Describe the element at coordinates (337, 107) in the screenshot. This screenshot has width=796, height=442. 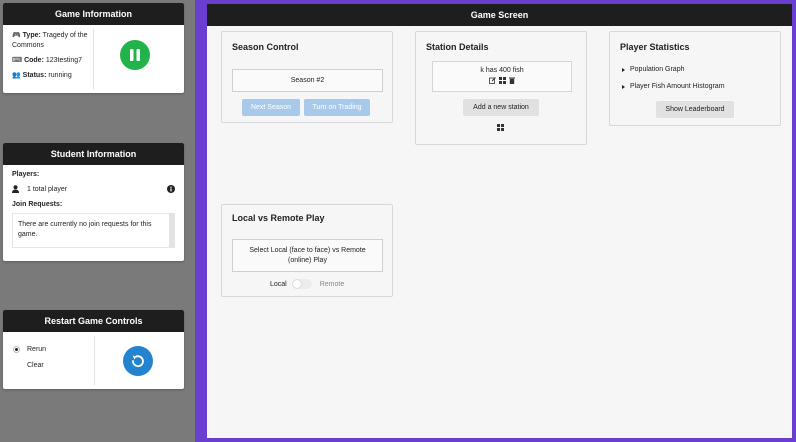
I see `turn-on-trading-button: Turn on Trading` at that location.